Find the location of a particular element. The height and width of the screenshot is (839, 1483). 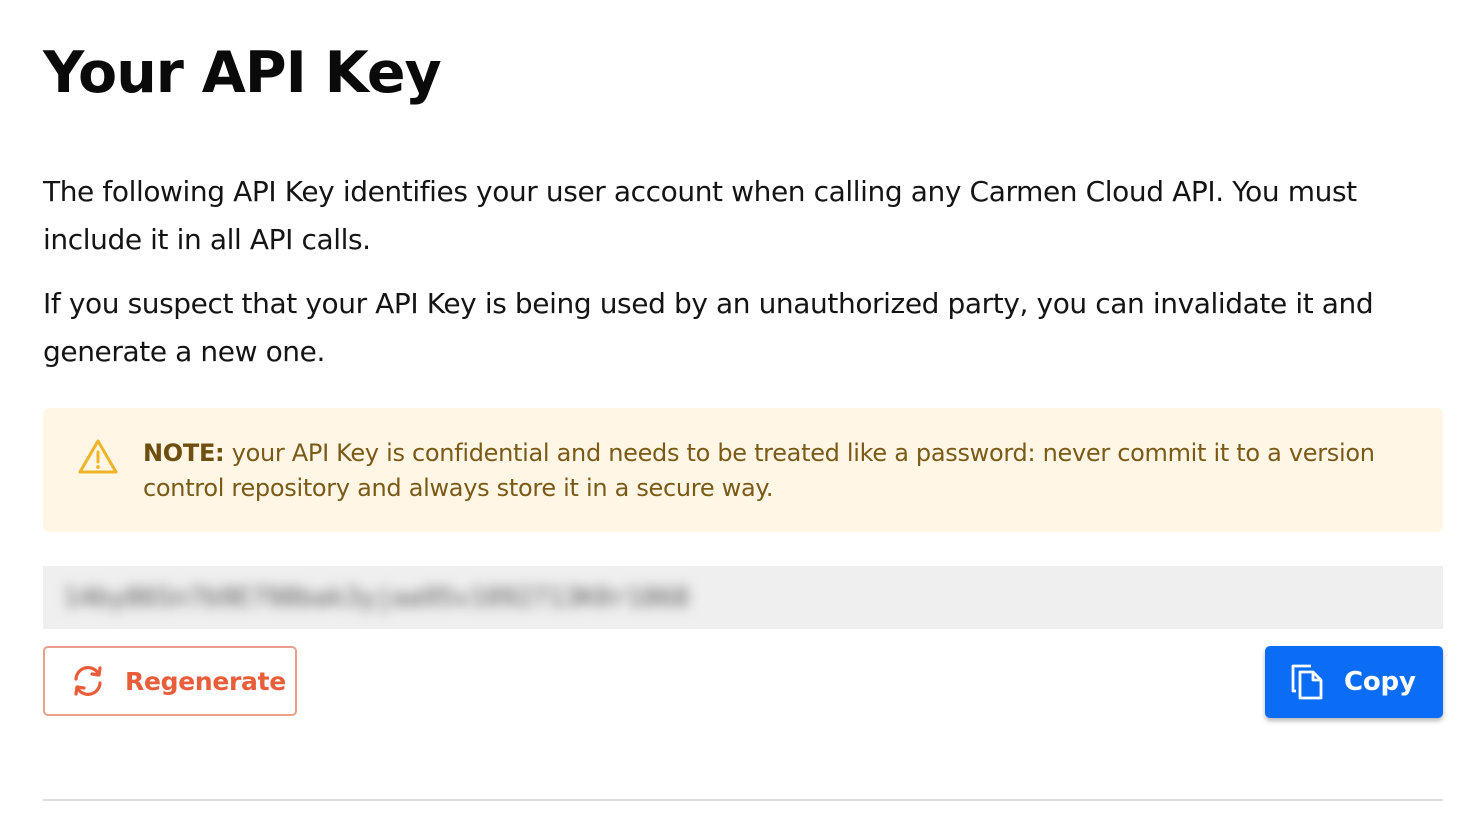

warning-triangle-icon is located at coordinates (98, 456).